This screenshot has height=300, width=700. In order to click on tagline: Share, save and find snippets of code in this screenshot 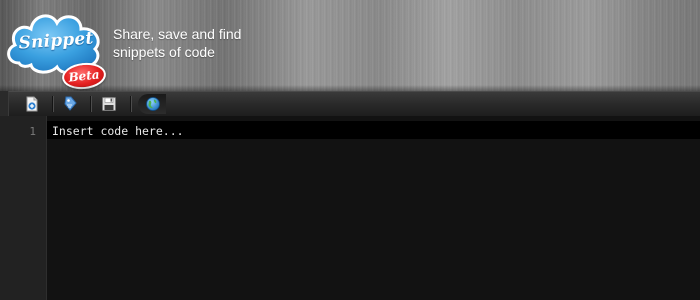, I will do `click(213, 43)`.